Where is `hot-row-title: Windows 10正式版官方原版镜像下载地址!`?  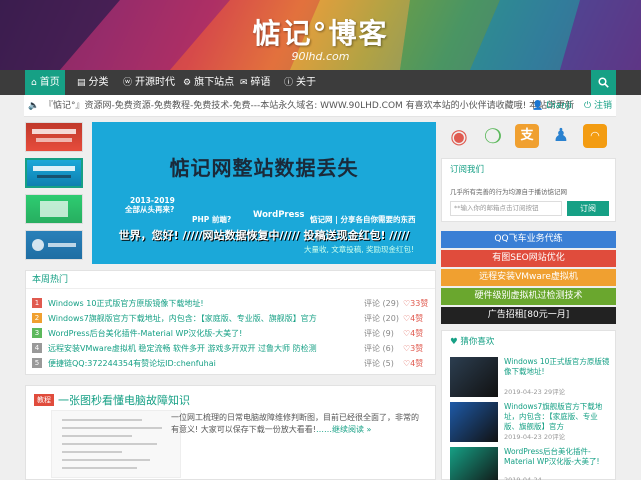
hot-row-title: Windows 10正式版官方原版镜像下载地址! is located at coordinates (205, 304).